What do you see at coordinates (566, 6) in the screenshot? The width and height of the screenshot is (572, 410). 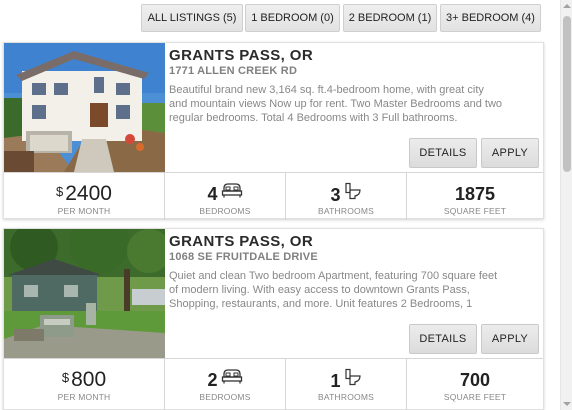 I see `scroll-up-arrow-icon` at bounding box center [566, 6].